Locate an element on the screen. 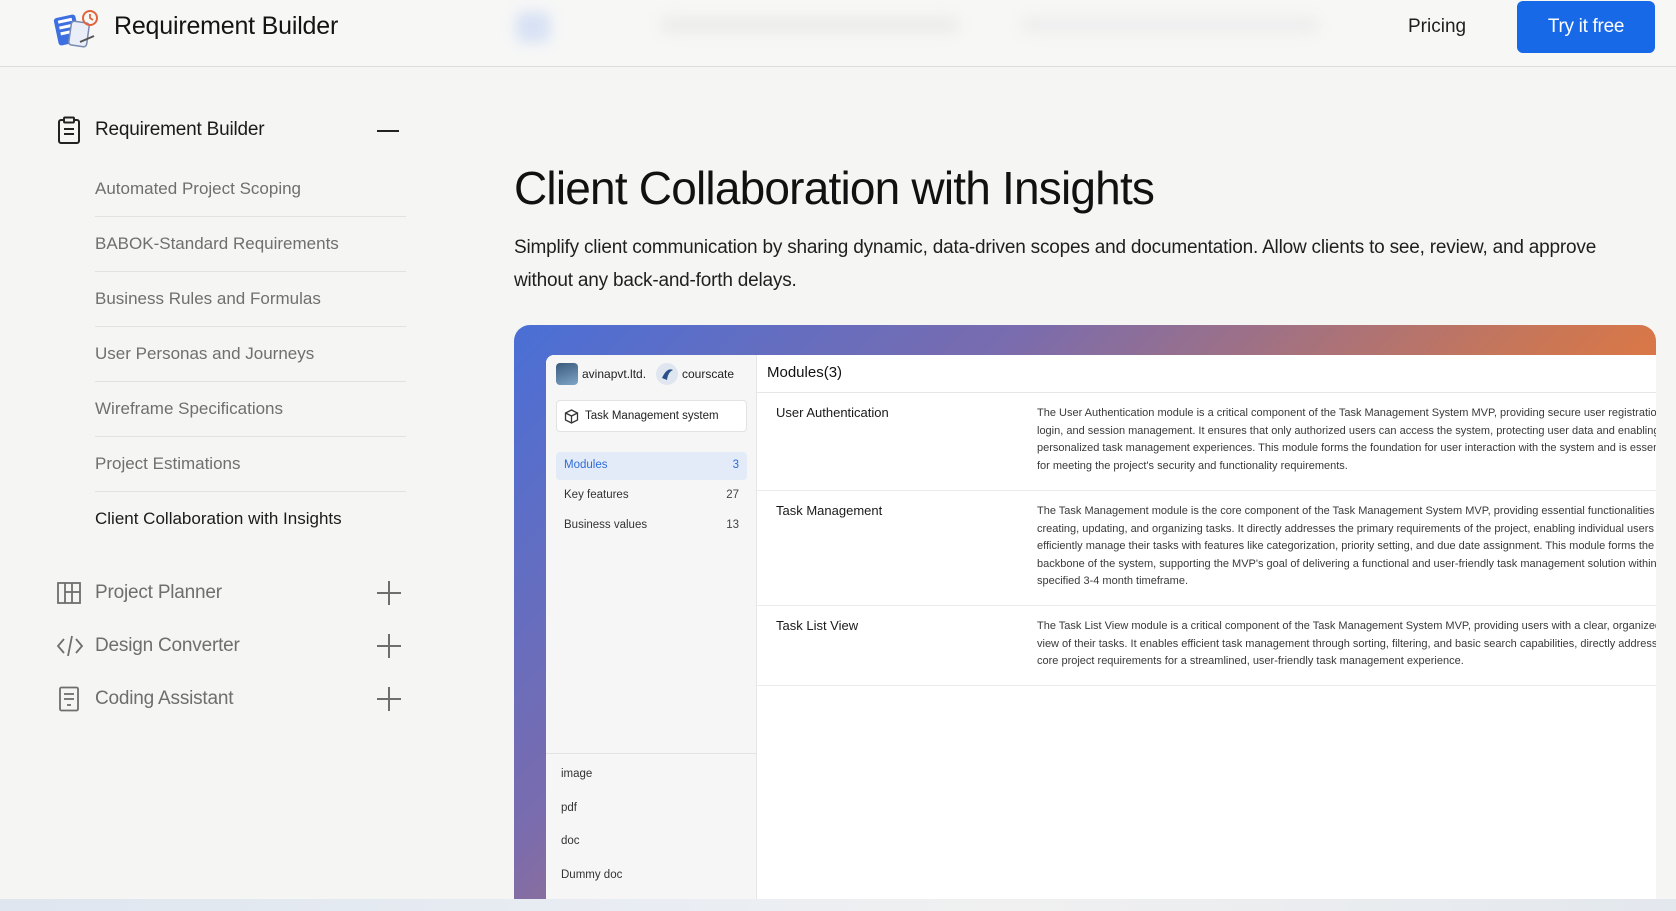  pricing-link: Pricing is located at coordinates (1437, 27).